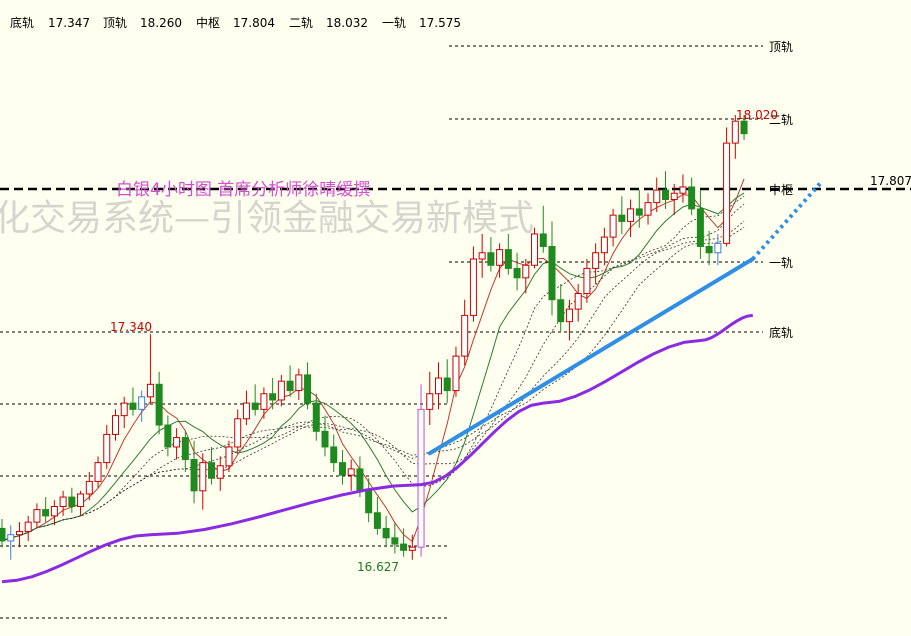  What do you see at coordinates (440, 23) in the screenshot?
I see `header-value-rail-one: 17.575` at bounding box center [440, 23].